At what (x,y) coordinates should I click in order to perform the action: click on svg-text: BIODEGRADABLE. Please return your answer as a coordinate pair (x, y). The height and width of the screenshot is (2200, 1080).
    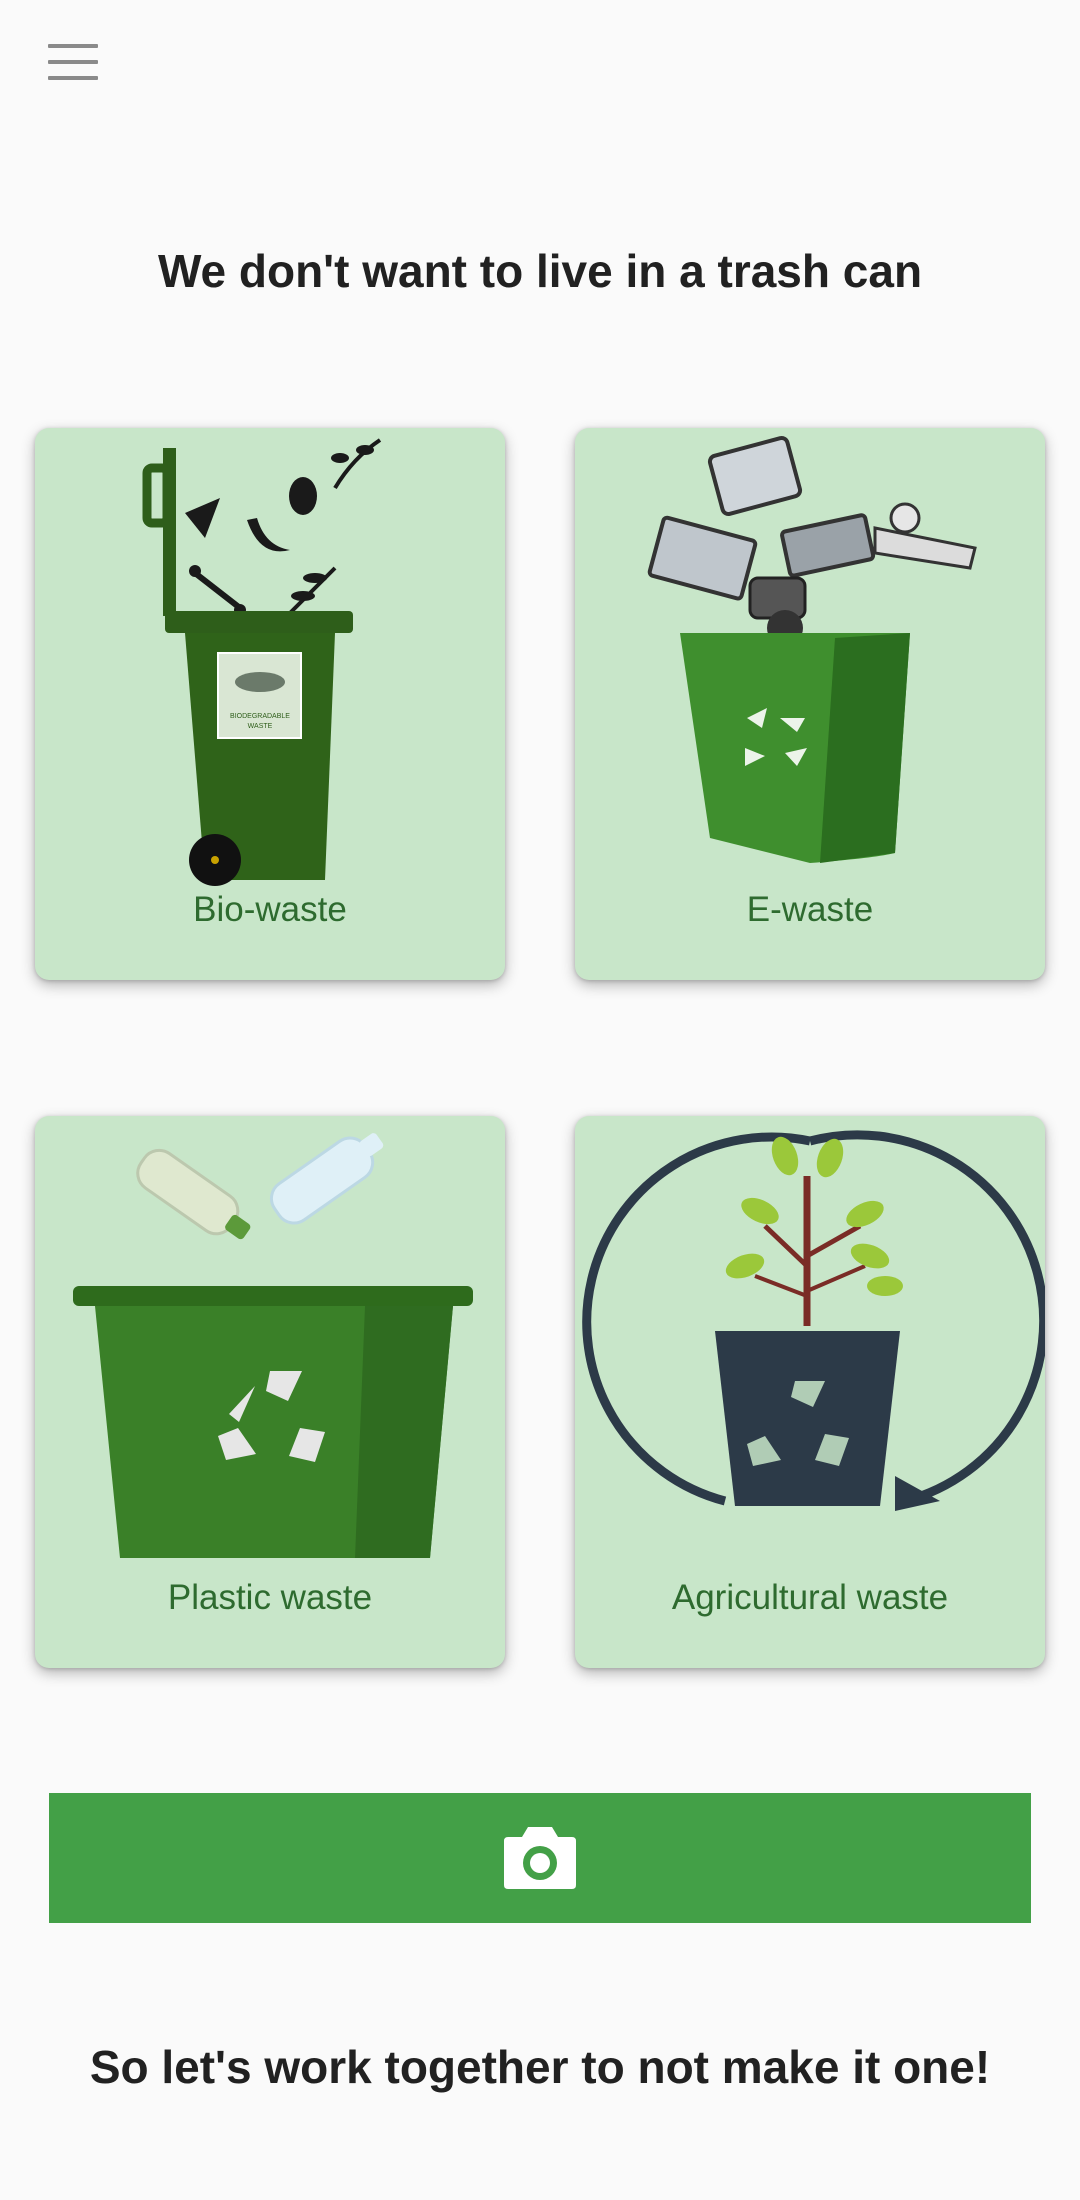
    Looking at the image, I should click on (260, 716).